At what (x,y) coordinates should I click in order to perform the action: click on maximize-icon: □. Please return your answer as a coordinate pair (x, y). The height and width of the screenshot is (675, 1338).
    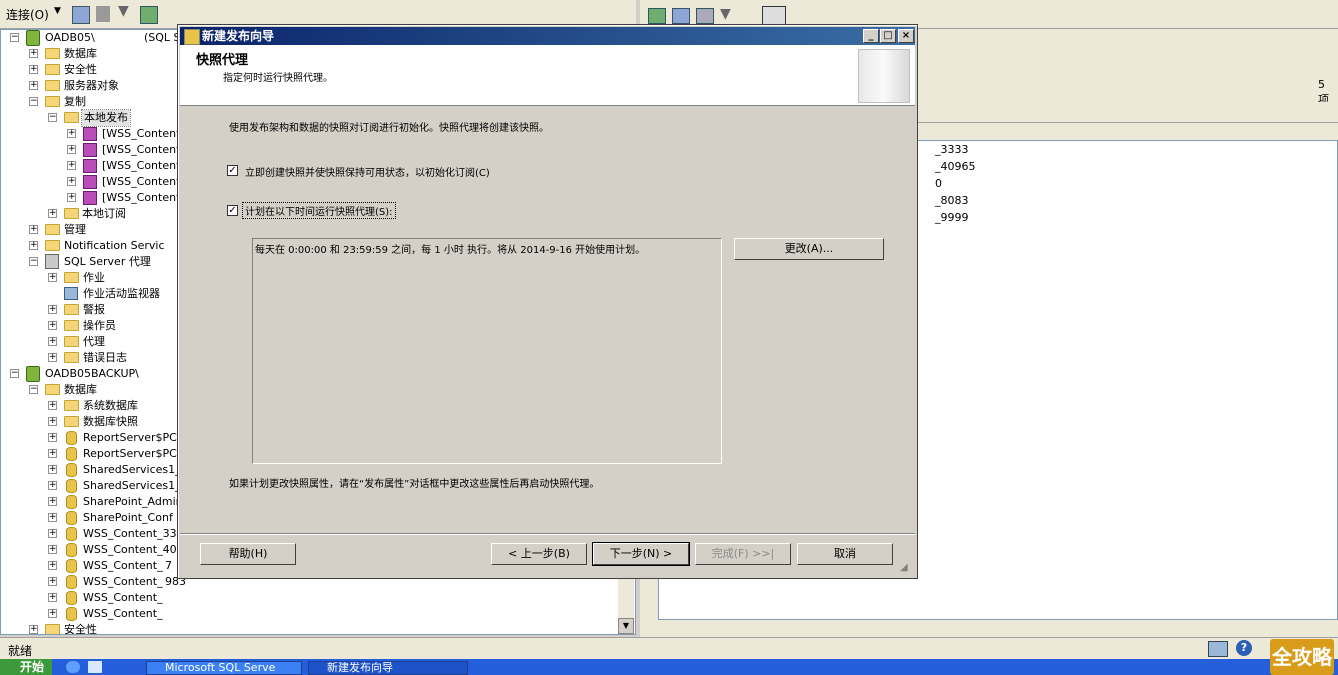
    Looking at the image, I should click on (888, 36).